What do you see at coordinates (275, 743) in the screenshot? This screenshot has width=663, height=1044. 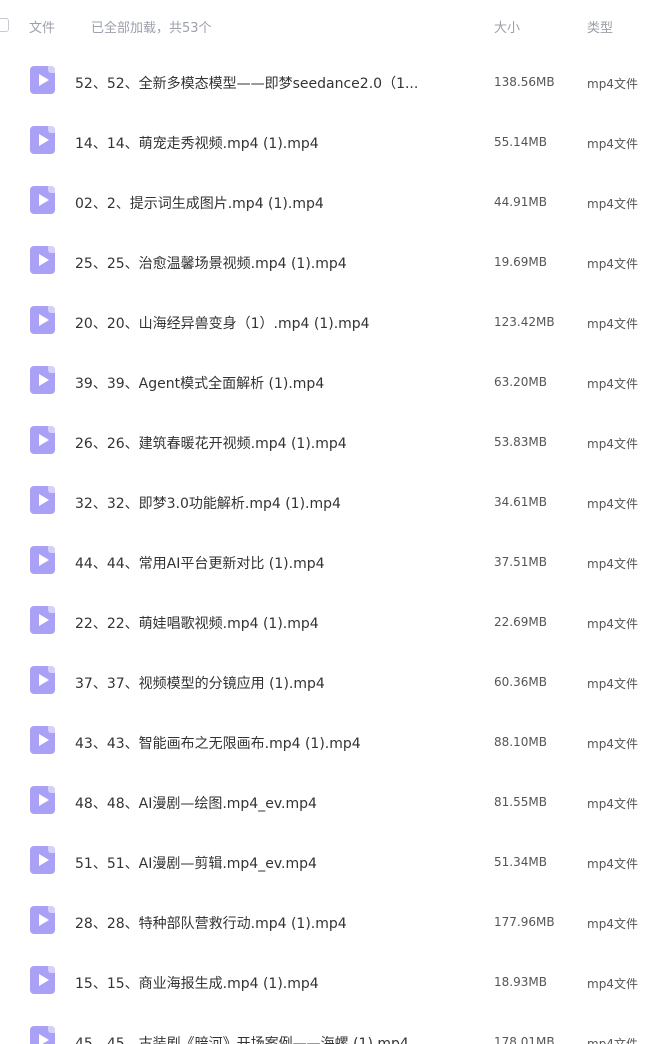 I see `file-name: 43、43、智能画布之无限画布.mp4 (1).mp4` at bounding box center [275, 743].